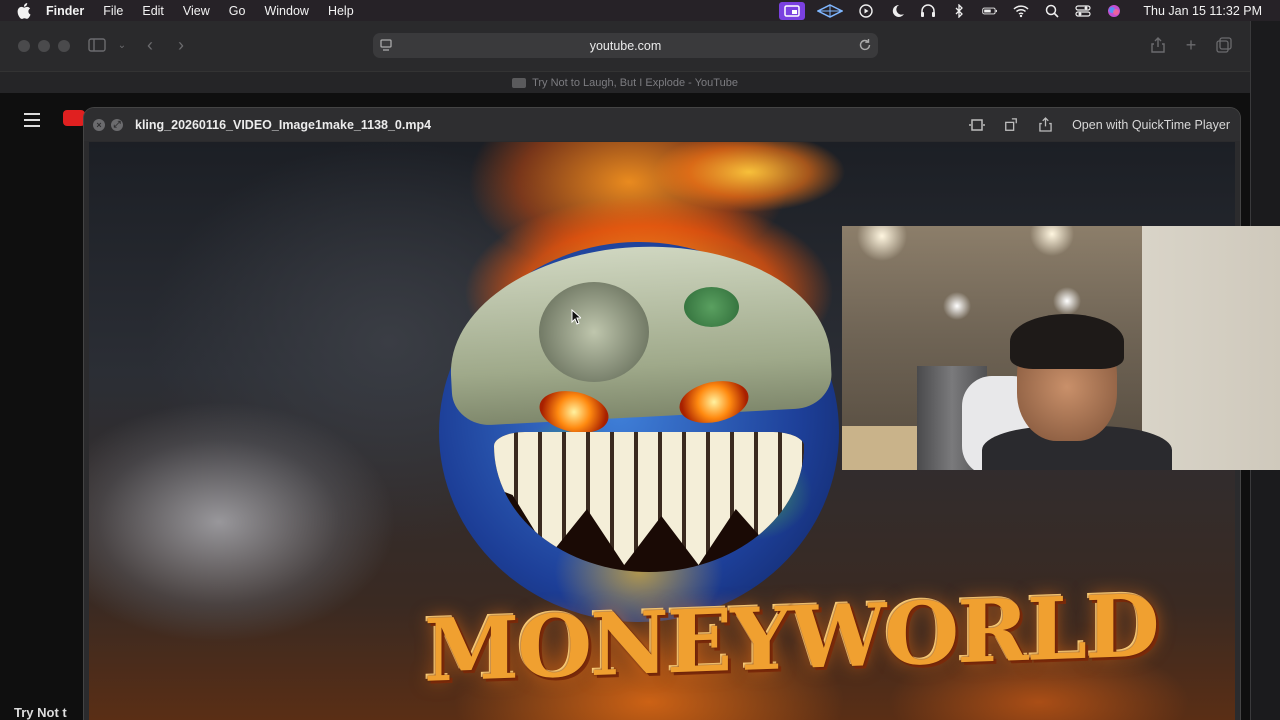 Image resolution: width=1280 pixels, height=720 pixels. I want to click on apple-icon, so click(24, 10).